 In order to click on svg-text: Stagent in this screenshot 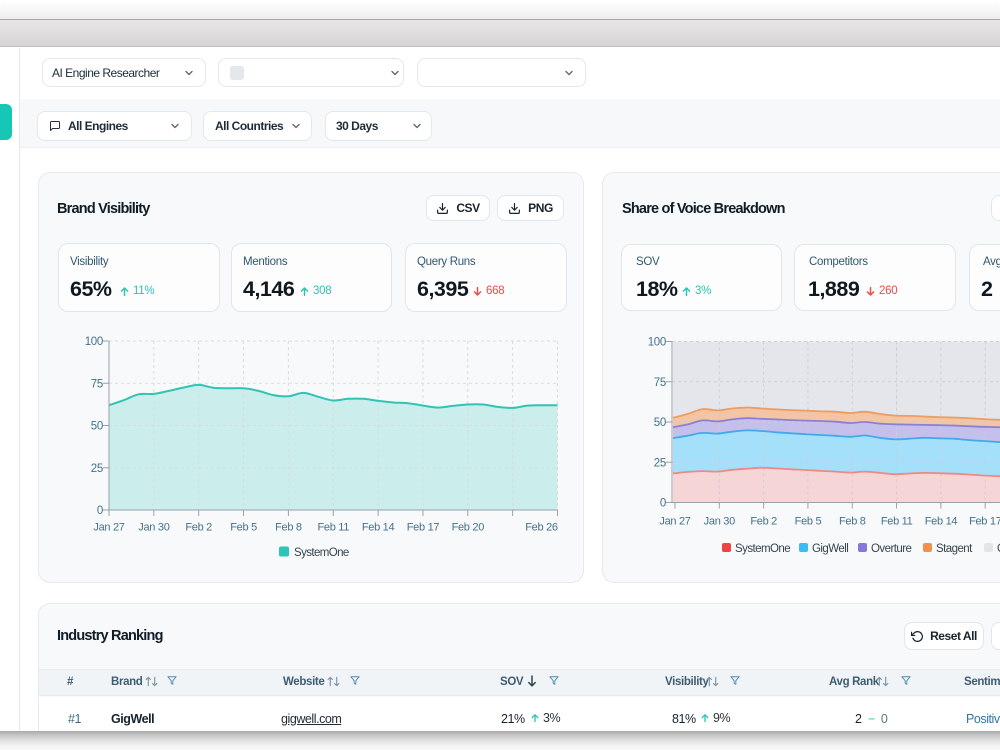, I will do `click(954, 549)`.